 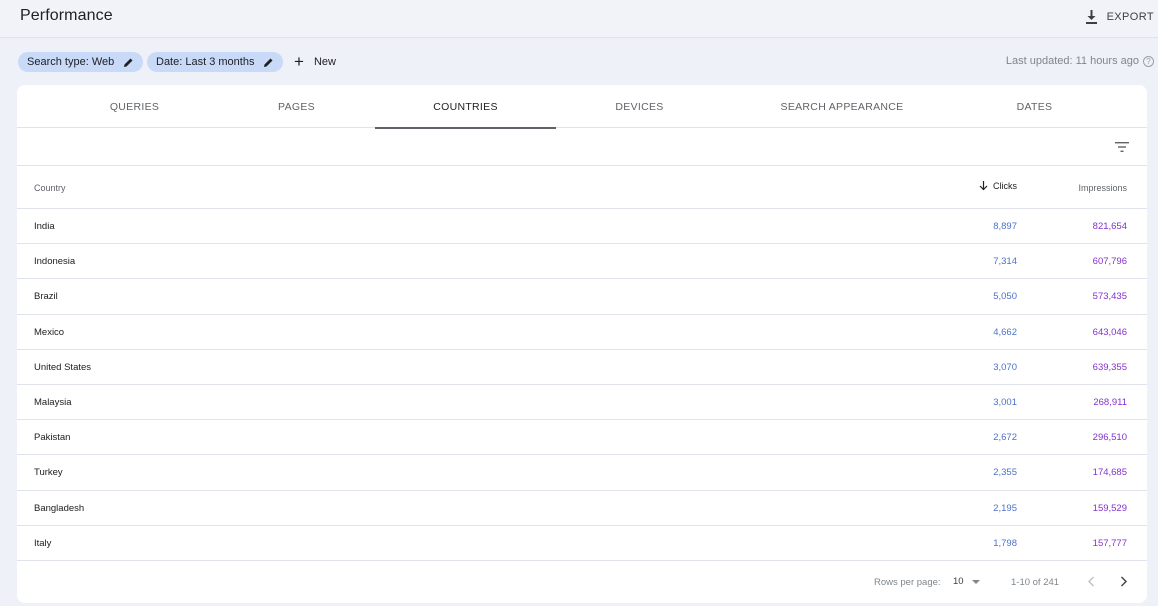 What do you see at coordinates (1110, 402) in the screenshot?
I see `impressions-cell: 268,911` at bounding box center [1110, 402].